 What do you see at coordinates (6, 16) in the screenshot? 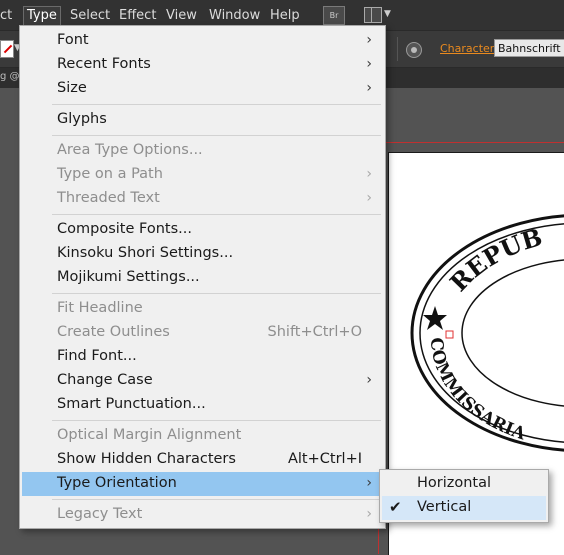
I see `menu-select-partial: ct` at bounding box center [6, 16].